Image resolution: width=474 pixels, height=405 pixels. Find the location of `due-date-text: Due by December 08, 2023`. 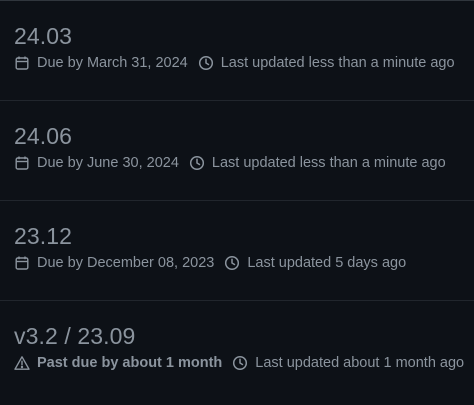

due-date-text: Due by December 08, 2023 is located at coordinates (126, 263).